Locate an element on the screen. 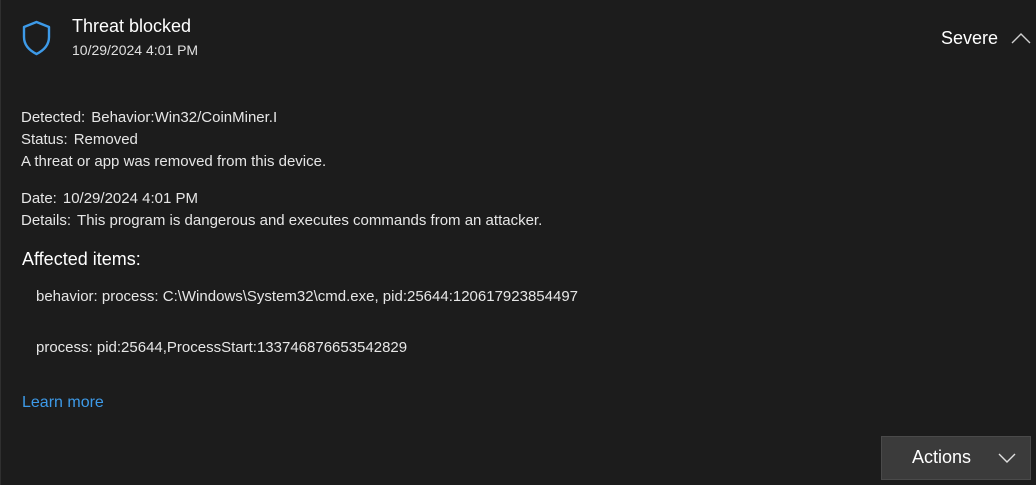 The image size is (1036, 485). status-label: Status: is located at coordinates (44, 139).